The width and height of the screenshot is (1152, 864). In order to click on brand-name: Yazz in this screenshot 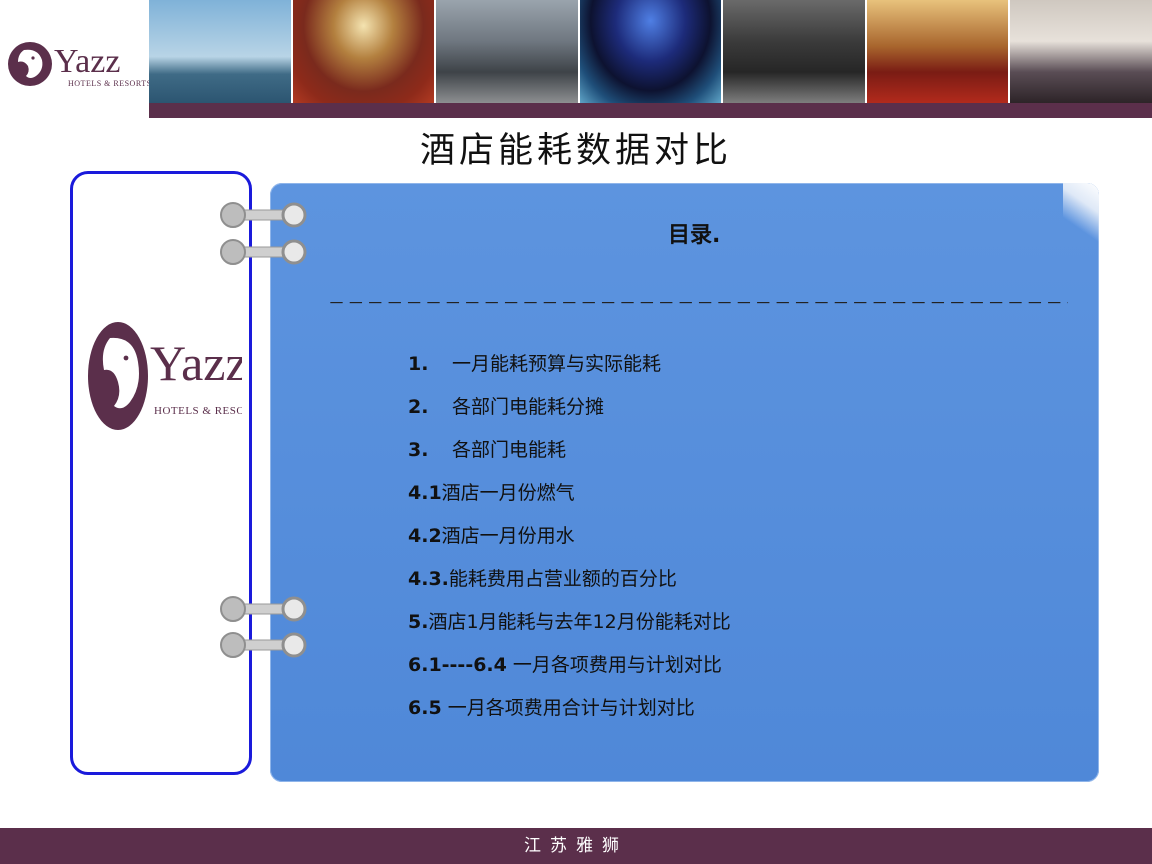, I will do `click(87, 61)`.